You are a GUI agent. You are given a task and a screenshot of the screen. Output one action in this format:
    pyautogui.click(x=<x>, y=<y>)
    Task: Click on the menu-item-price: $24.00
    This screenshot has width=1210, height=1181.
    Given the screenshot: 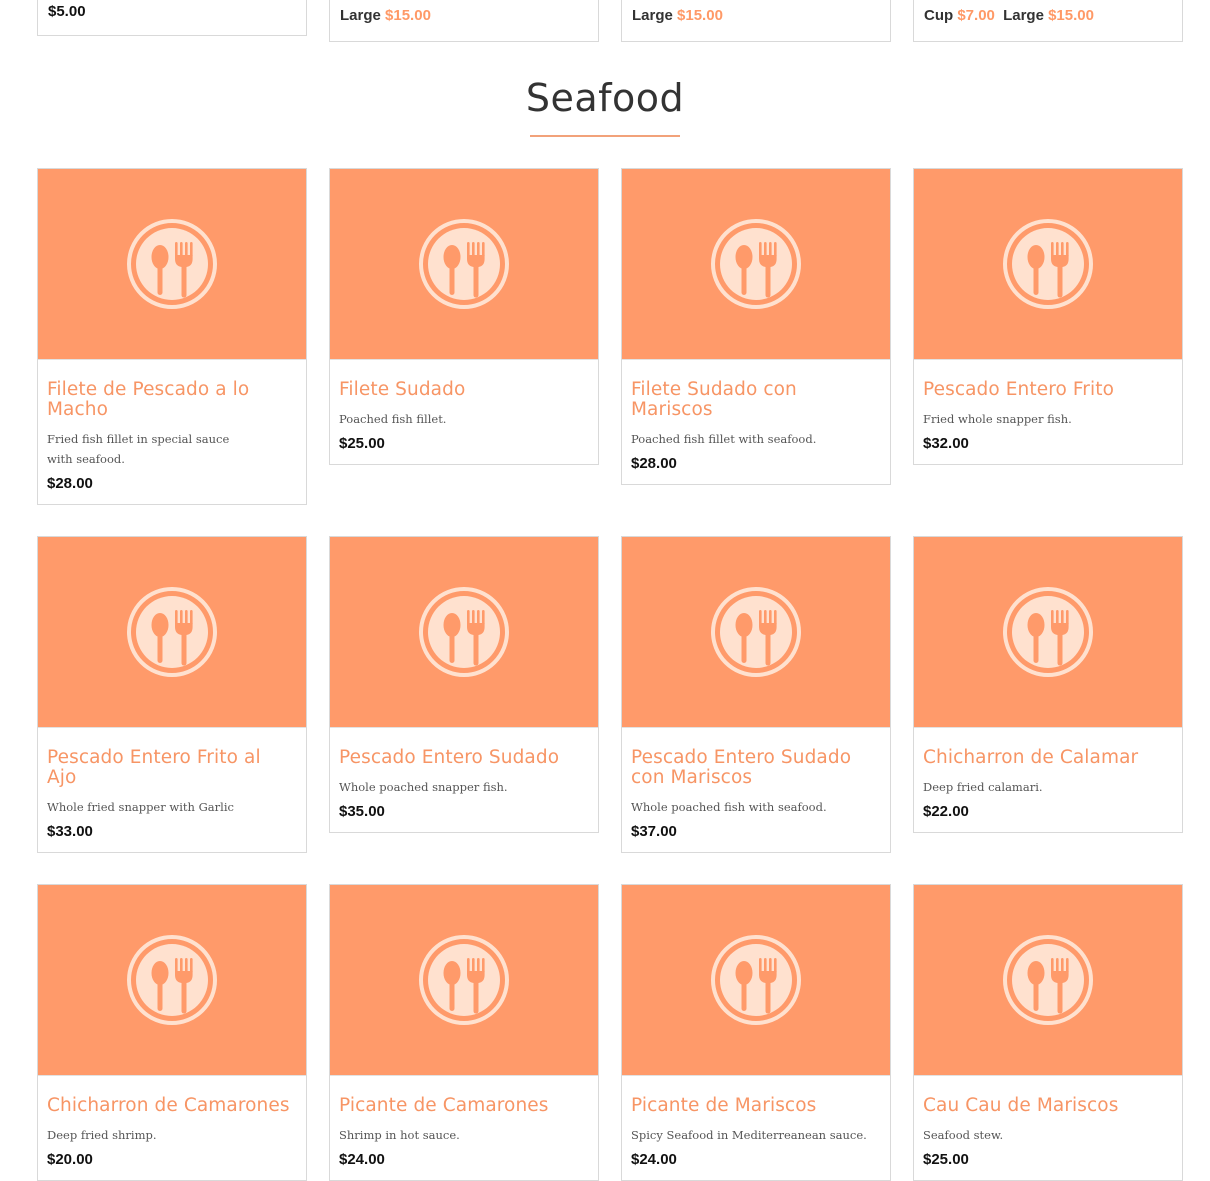 What is the action you would take?
    pyautogui.click(x=362, y=1159)
    